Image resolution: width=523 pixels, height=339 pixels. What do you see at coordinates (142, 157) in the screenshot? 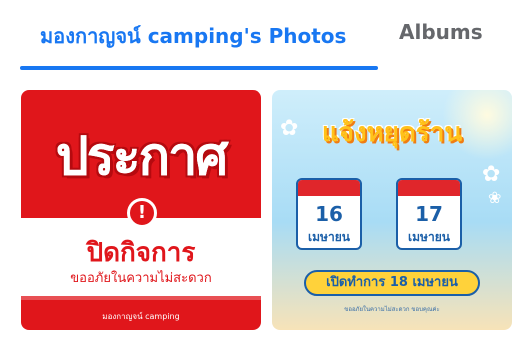
I see `announcement-title: ประกาศ` at bounding box center [142, 157].